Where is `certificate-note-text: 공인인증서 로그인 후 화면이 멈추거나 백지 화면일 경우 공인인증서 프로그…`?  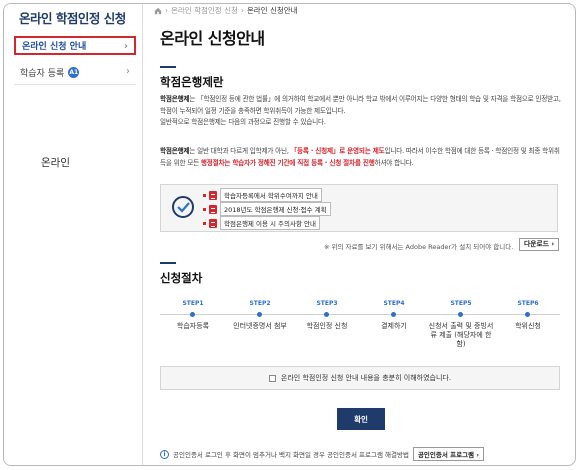
certificate-note-text: 공인인증서 로그인 후 화면이 멈추거나 백지 화면일 경우 공인인증서 프로그… is located at coordinates (291, 455).